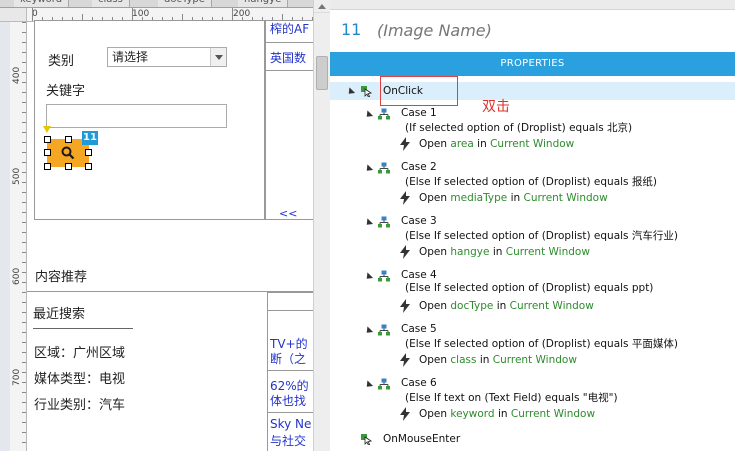 Image resolution: width=735 pixels, height=451 pixels. Describe the element at coordinates (83, 328) in the screenshot. I see `recent-divider` at that location.